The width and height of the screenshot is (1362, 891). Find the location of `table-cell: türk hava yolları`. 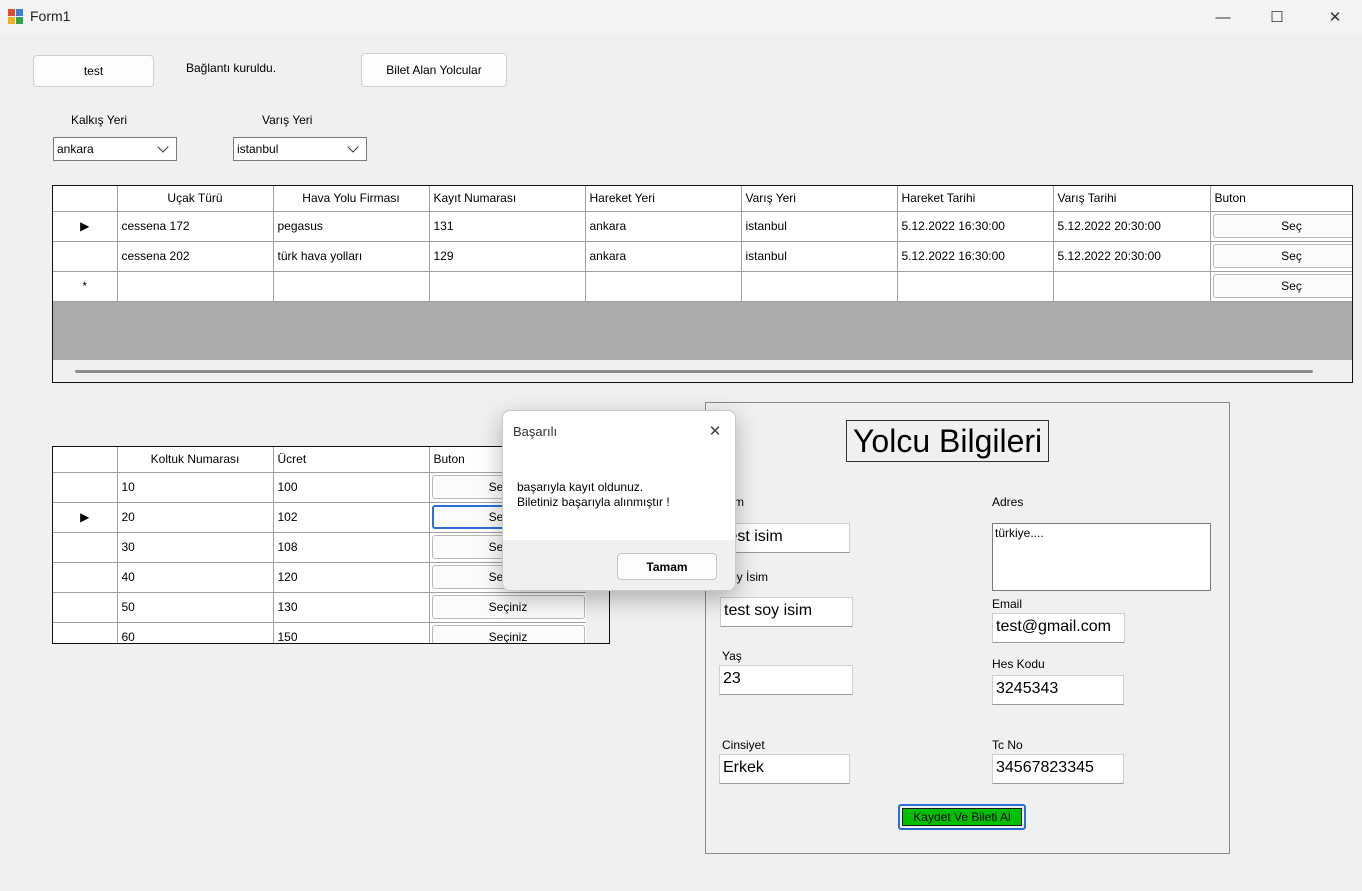

table-cell: türk hava yolları is located at coordinates (351, 256).